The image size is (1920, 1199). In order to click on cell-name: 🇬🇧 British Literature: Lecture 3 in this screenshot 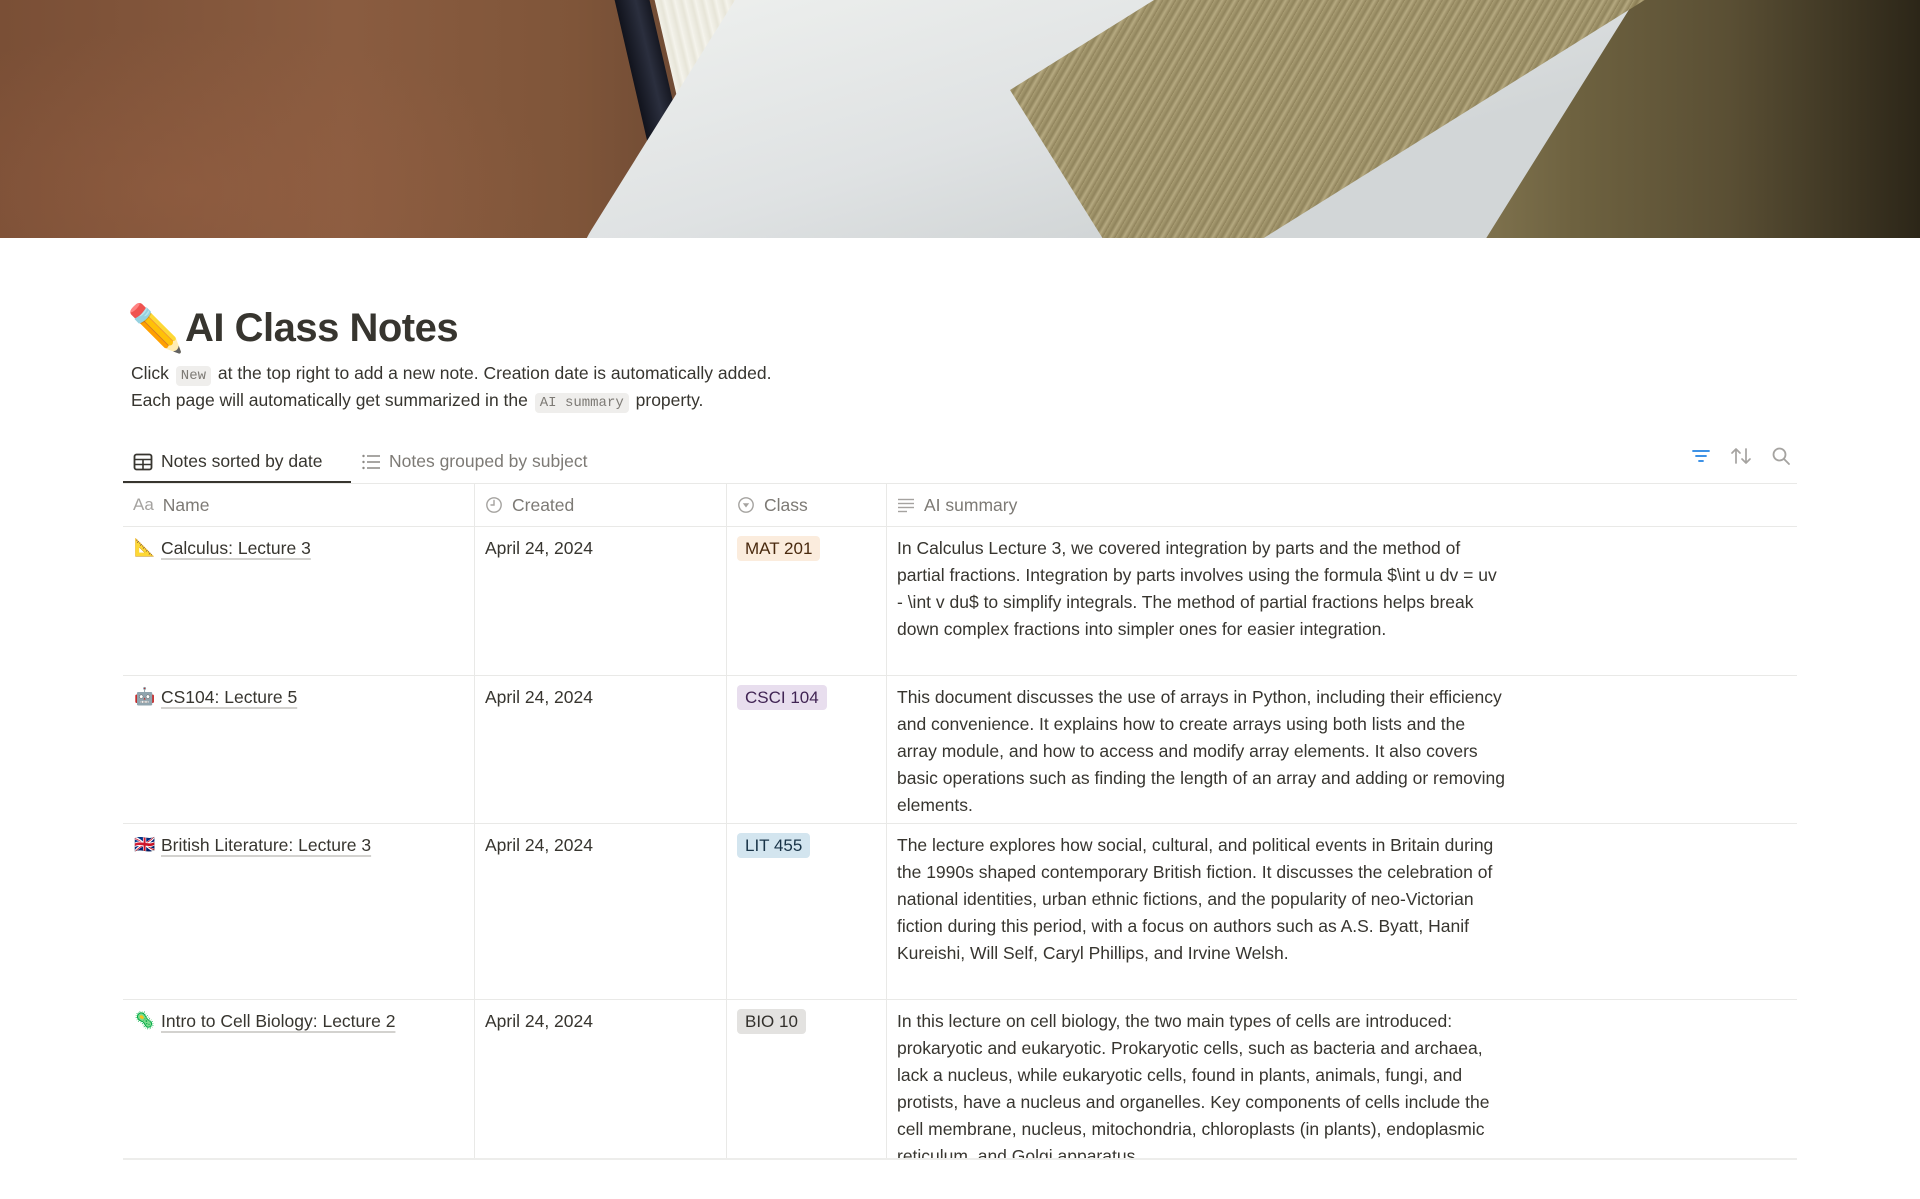, I will do `click(299, 911)`.